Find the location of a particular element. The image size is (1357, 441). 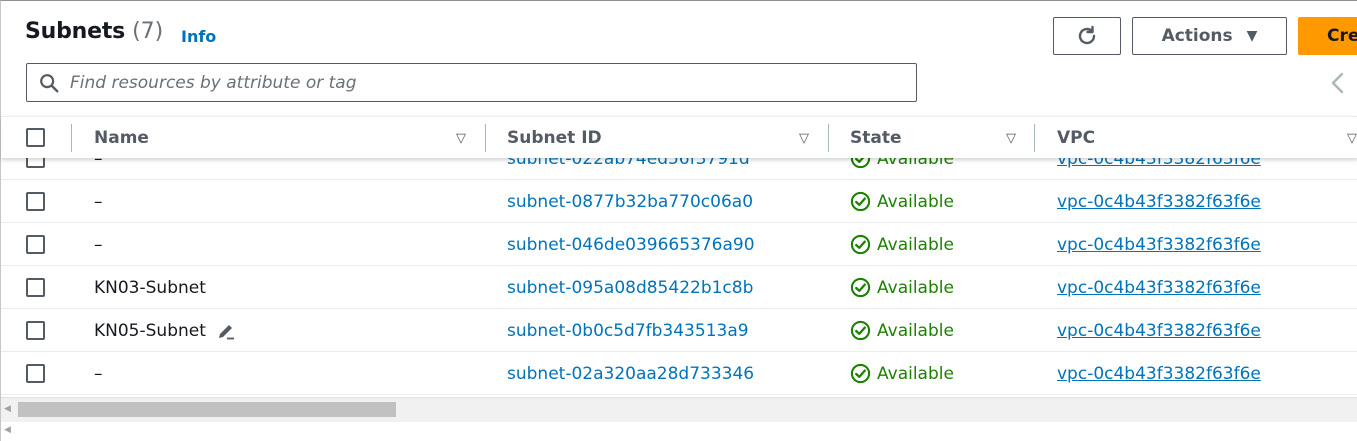

refresh-icon is located at coordinates (1087, 35).